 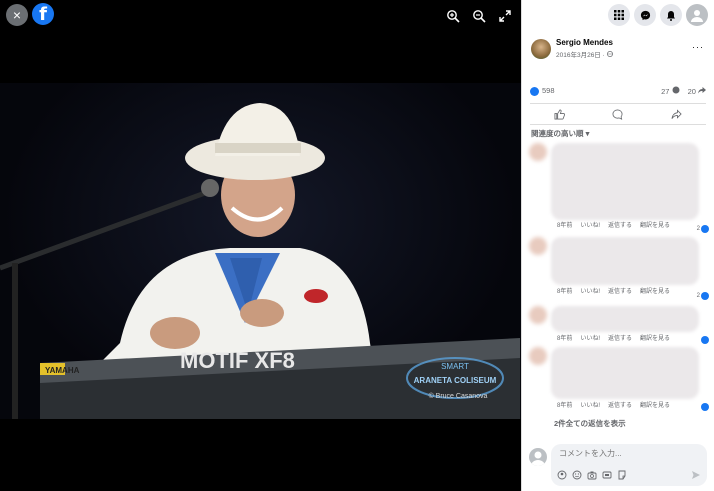 I want to click on composer-tools, so click(x=592, y=475).